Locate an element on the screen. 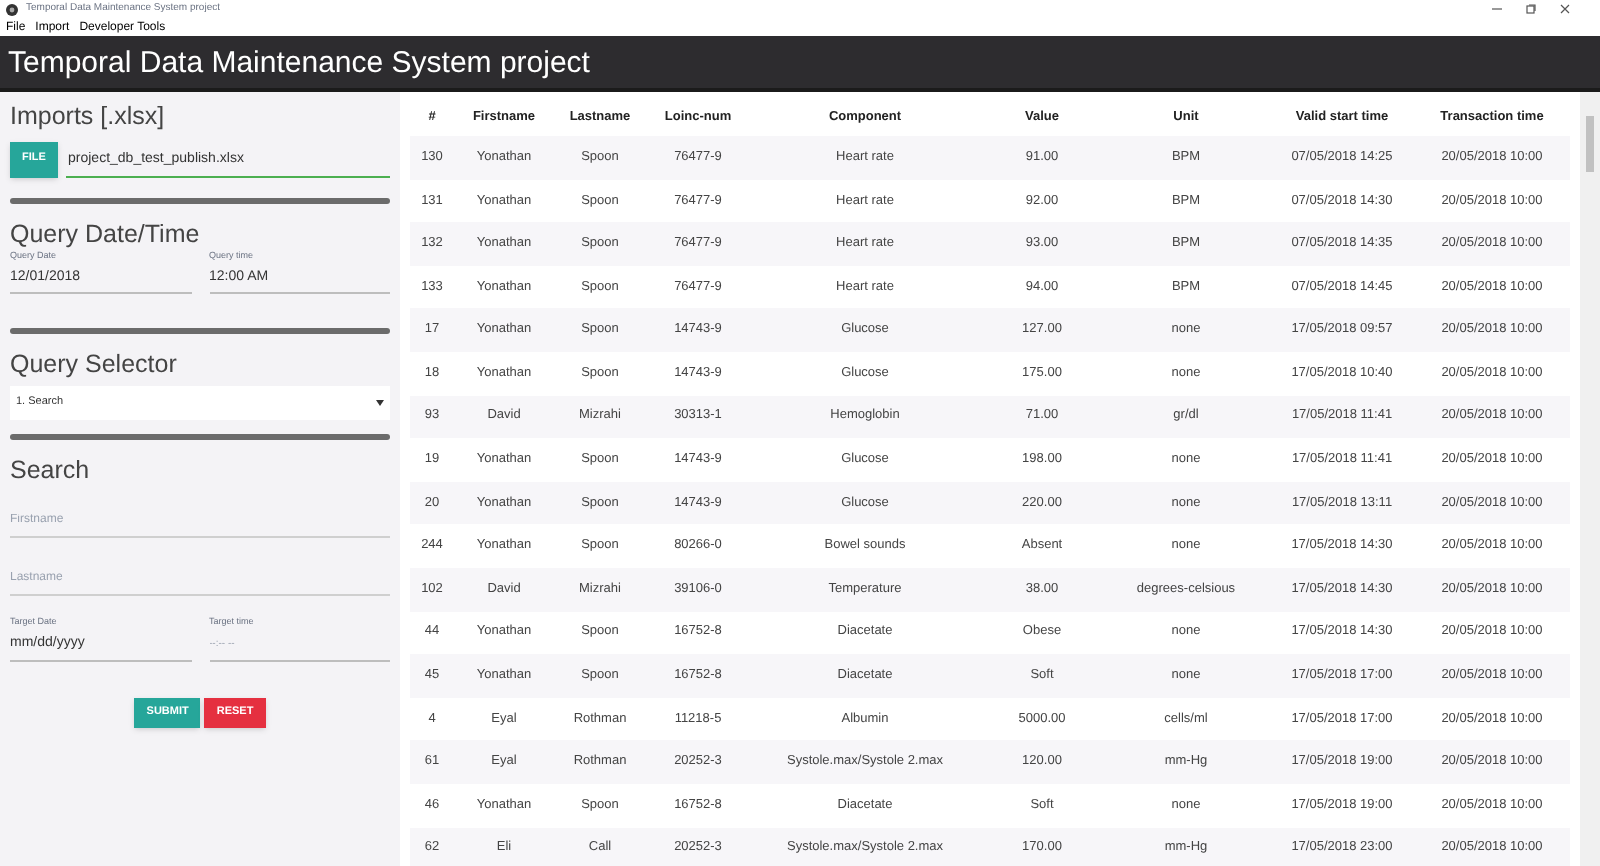 The image size is (1600, 866). caret-icon is located at coordinates (380, 403).